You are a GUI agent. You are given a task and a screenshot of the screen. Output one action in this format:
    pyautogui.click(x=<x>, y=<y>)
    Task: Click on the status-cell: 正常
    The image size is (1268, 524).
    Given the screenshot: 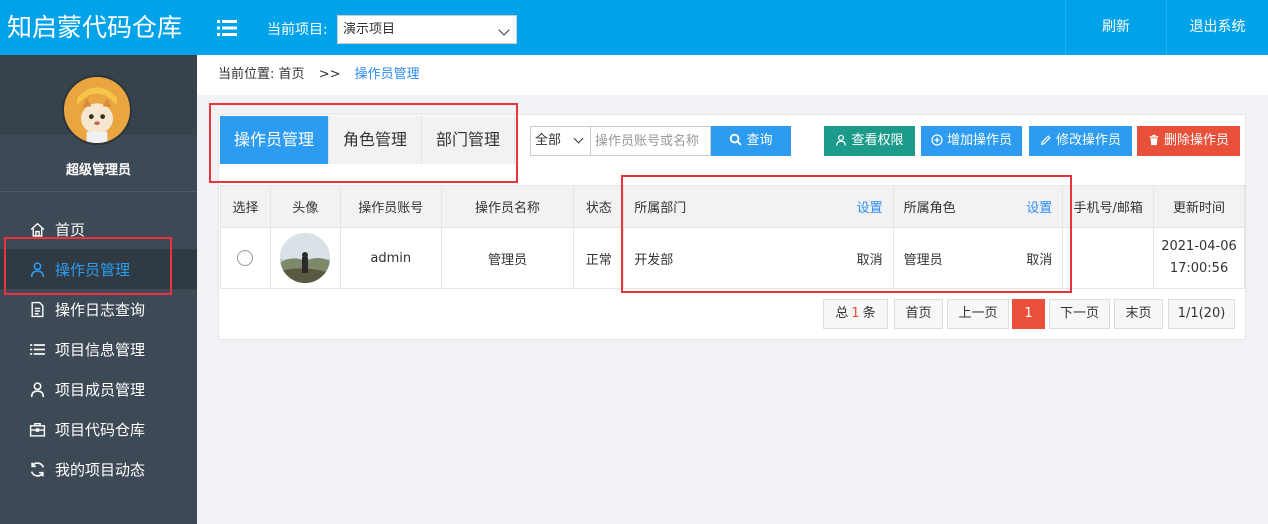 What is the action you would take?
    pyautogui.click(x=599, y=258)
    